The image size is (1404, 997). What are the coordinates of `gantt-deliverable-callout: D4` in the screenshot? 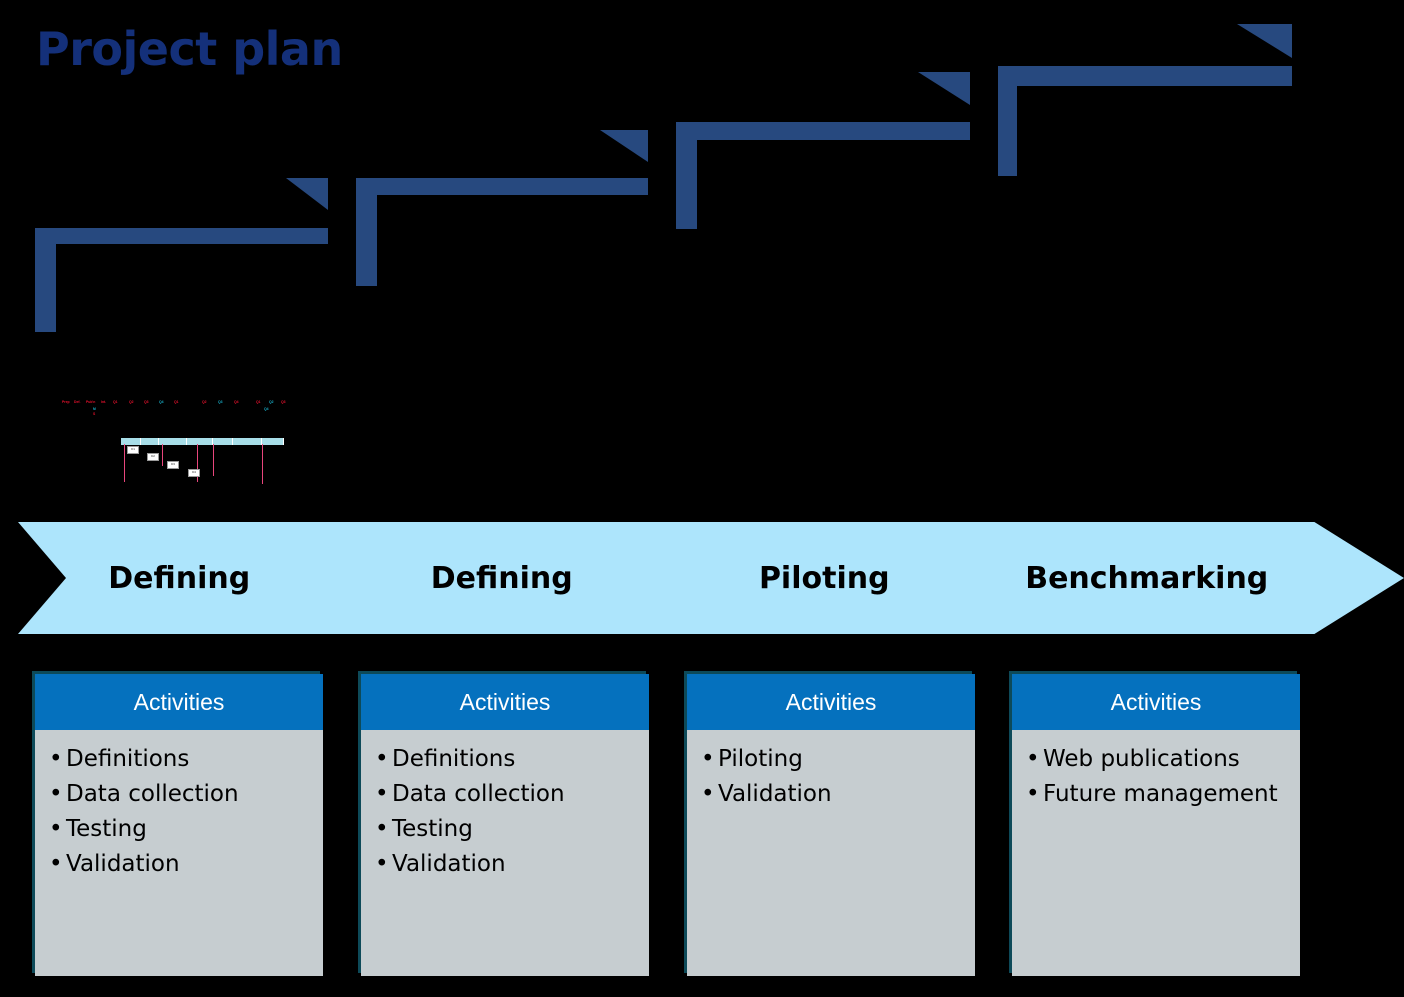 It's located at (194, 473).